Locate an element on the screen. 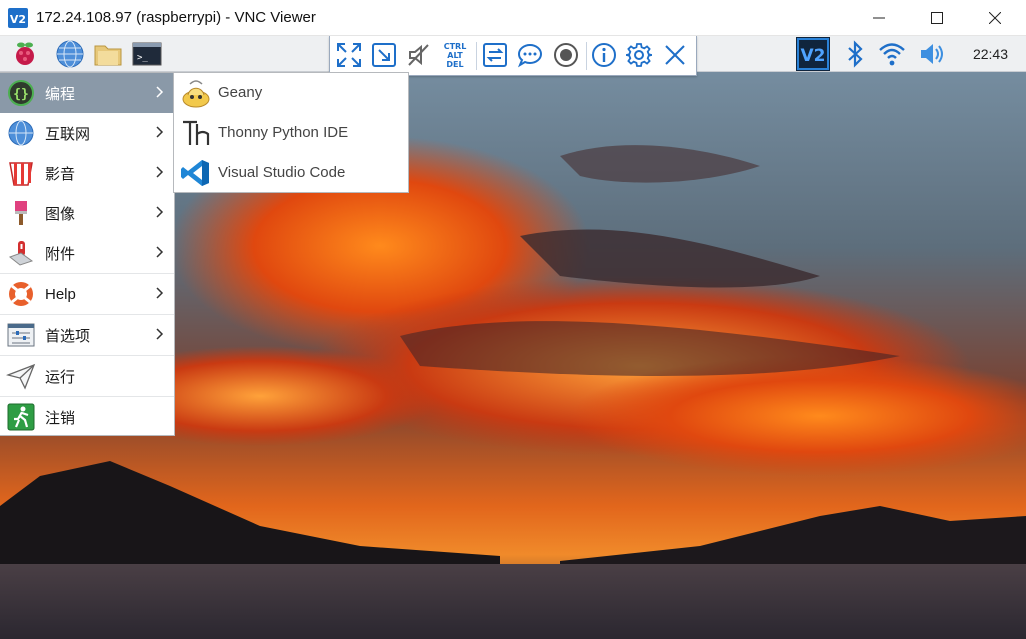 This screenshot has height=639, width=1026. menu-item-label: 图像 is located at coordinates (60, 214).